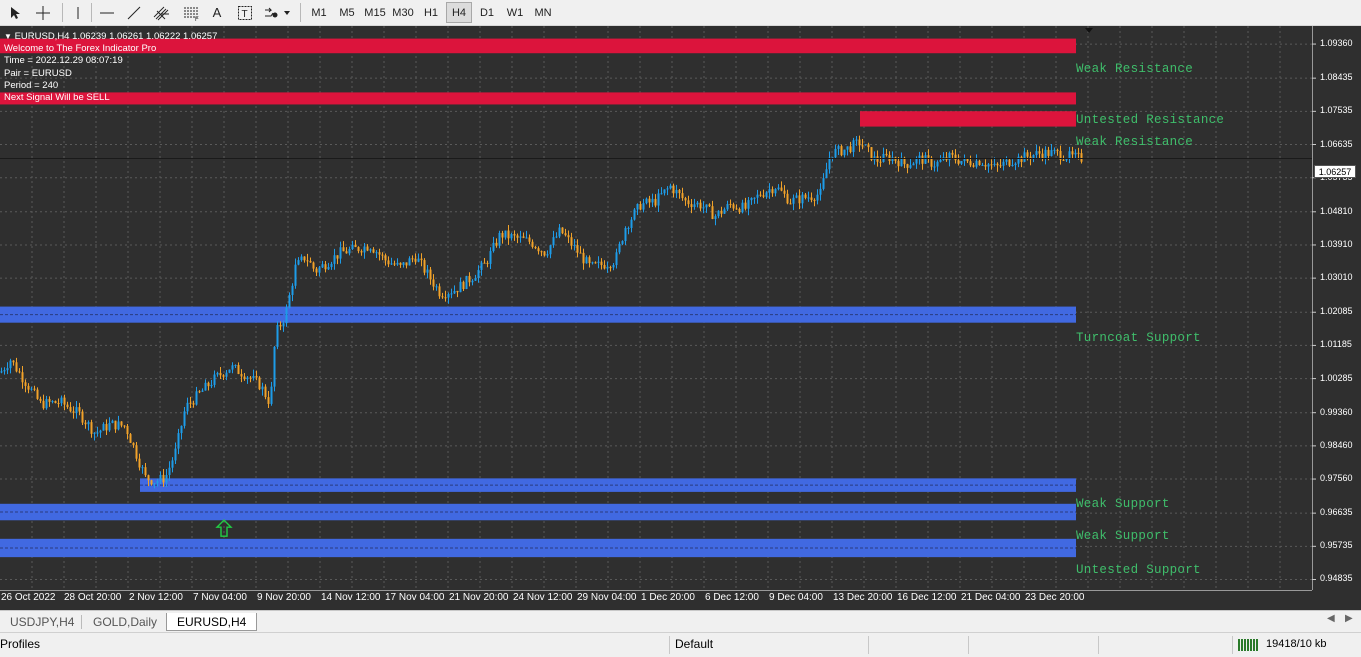  Describe the element at coordinates (319, 12) in the screenshot. I see `timeframe-button-m1: M1` at that location.